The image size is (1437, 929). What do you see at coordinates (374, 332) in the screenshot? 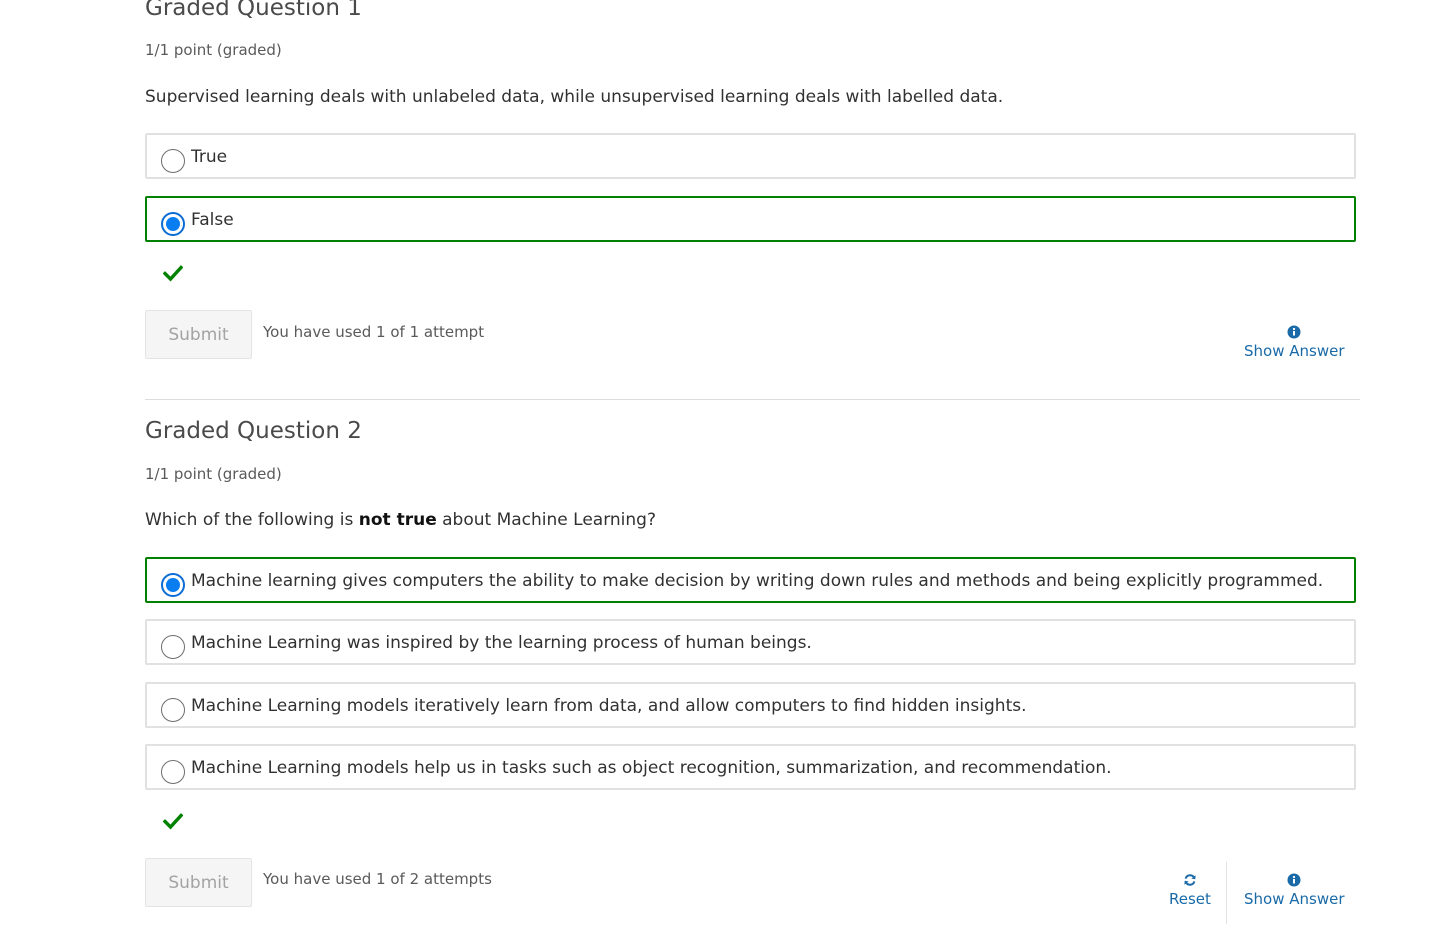
I see `attempts-text: You have used 1 of 1 attempt` at bounding box center [374, 332].